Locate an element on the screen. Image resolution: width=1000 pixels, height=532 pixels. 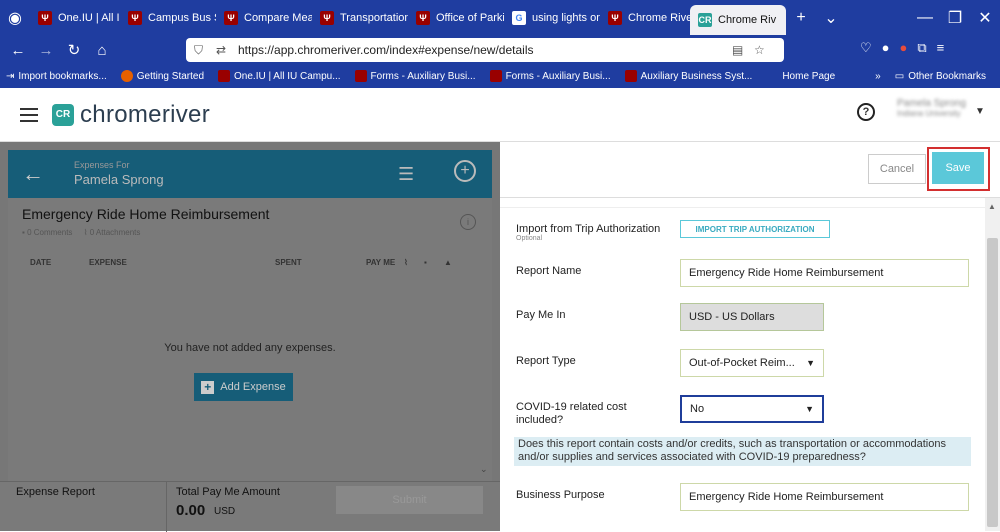
report-actions-bar: Cancel Save is located at coordinates (750, 170).